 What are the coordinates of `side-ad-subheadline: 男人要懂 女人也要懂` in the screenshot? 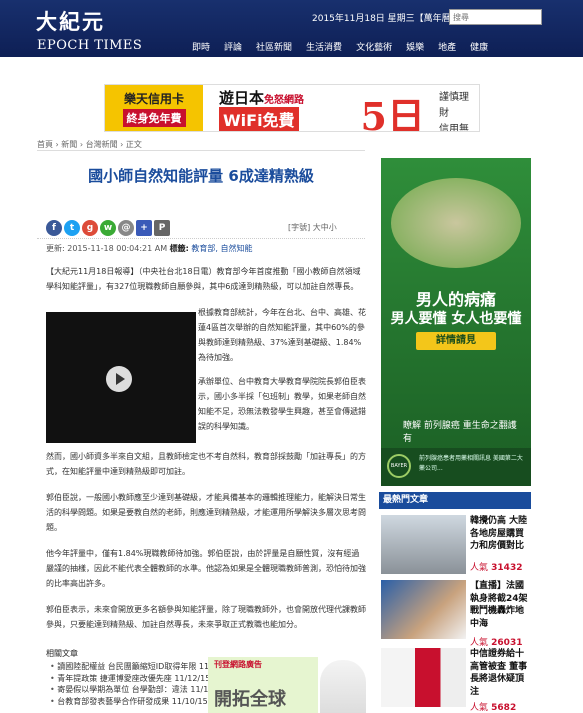 It's located at (456, 319).